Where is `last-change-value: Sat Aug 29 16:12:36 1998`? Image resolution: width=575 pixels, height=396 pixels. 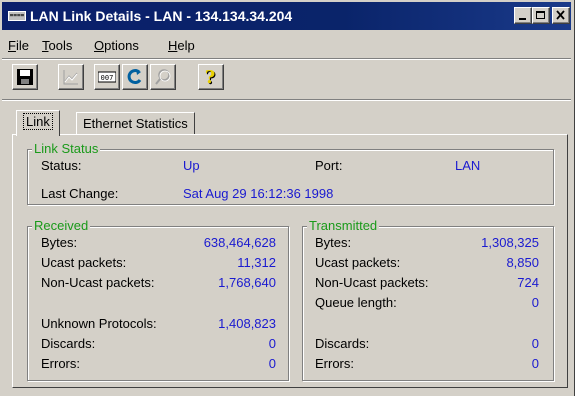 last-change-value: Sat Aug 29 16:12:36 1998 is located at coordinates (258, 193).